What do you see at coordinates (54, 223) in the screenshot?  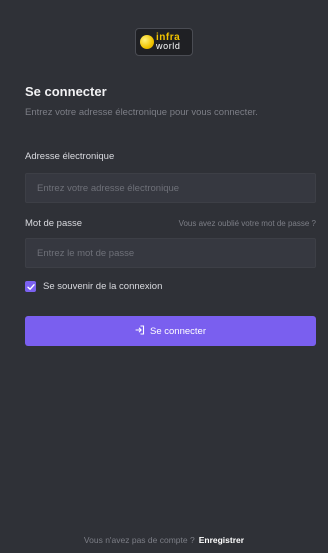 I see `password-label: Mot de passe` at bounding box center [54, 223].